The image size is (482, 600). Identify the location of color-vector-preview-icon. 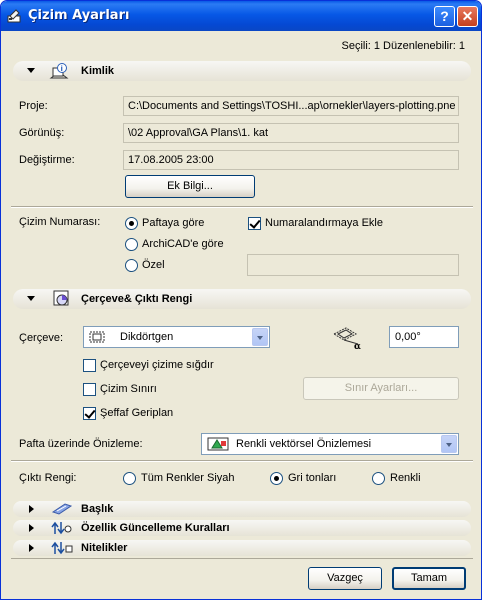
(219, 445).